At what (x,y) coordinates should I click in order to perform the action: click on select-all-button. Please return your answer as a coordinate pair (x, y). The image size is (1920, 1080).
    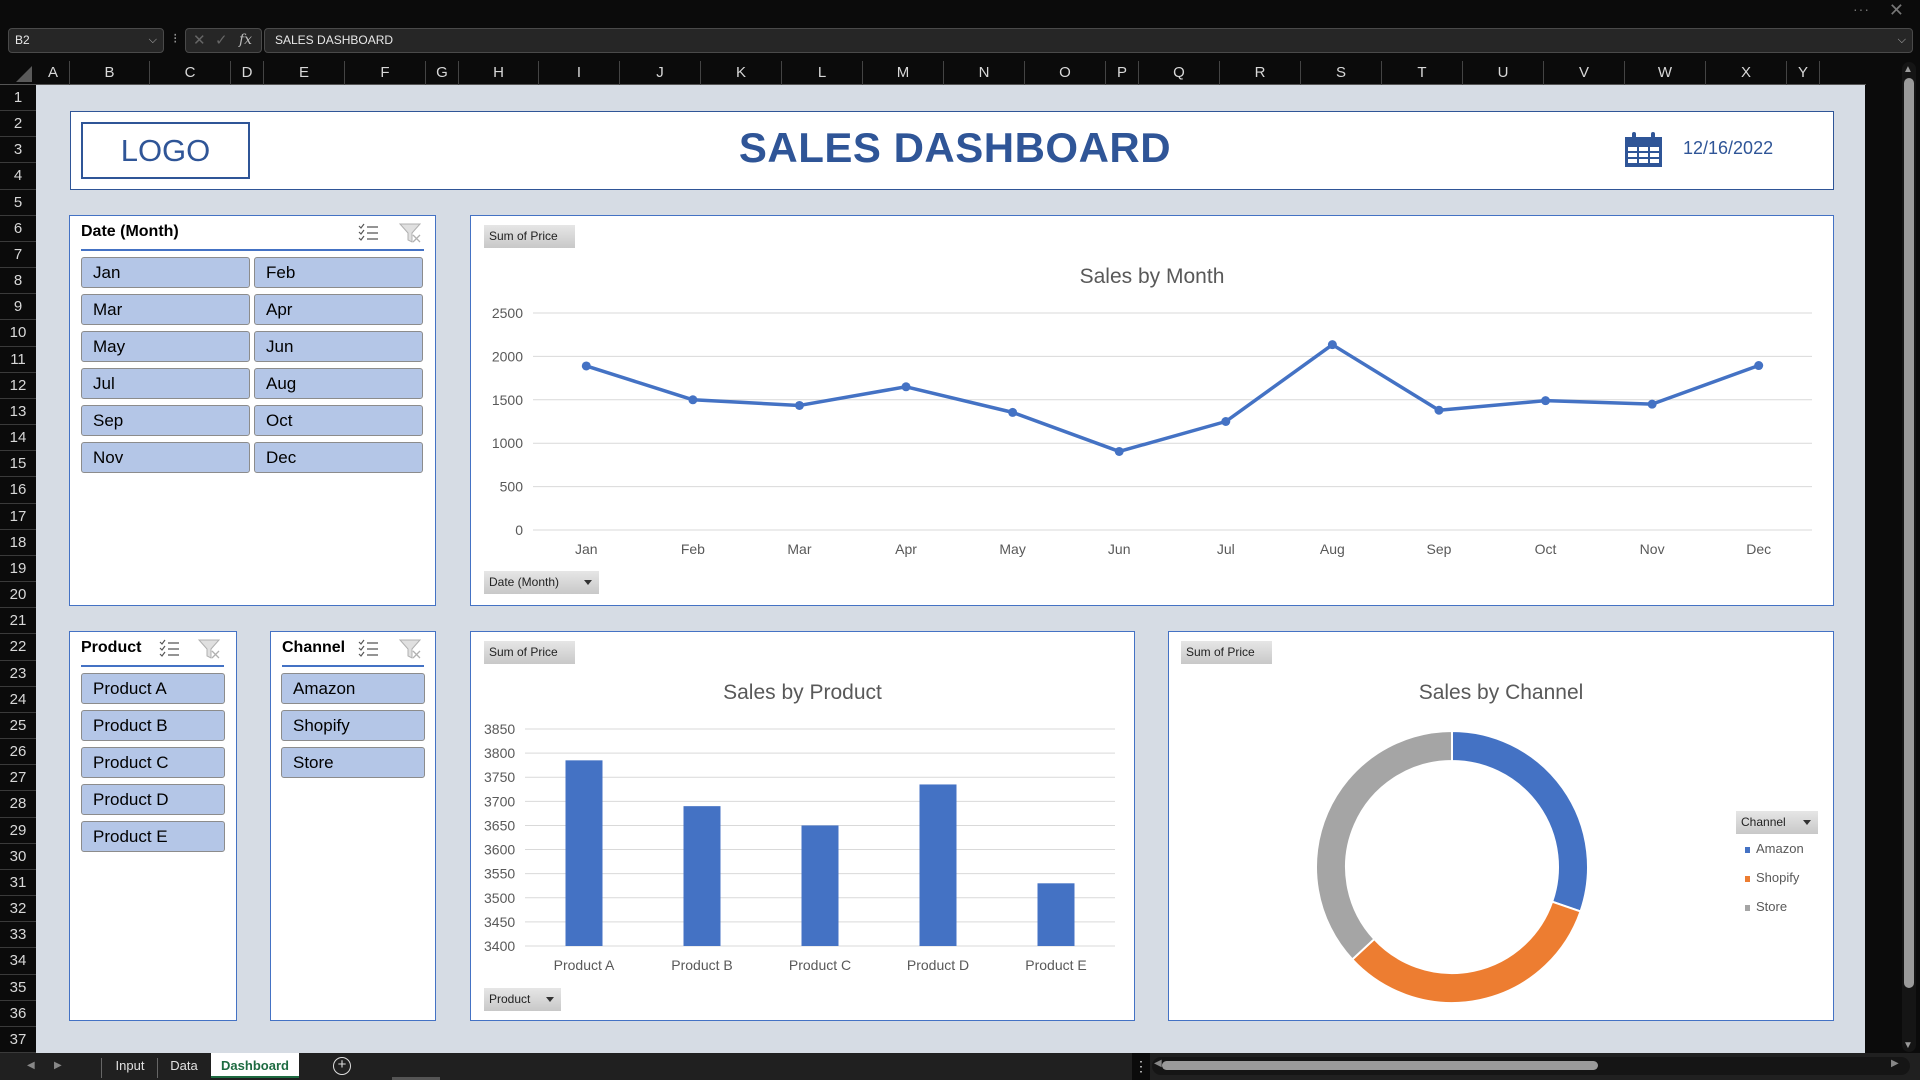
    Looking at the image, I should click on (18, 73).